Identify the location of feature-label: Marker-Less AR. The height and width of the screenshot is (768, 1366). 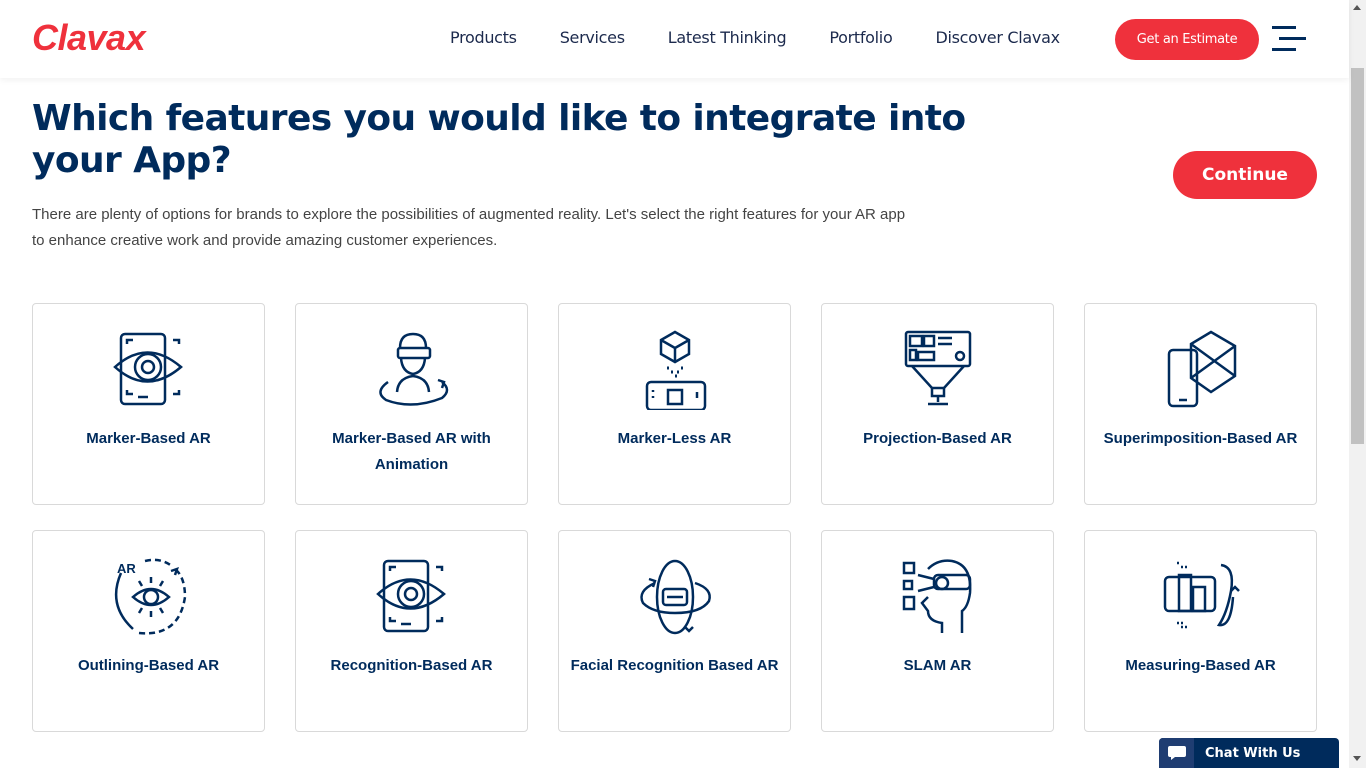
(674, 438).